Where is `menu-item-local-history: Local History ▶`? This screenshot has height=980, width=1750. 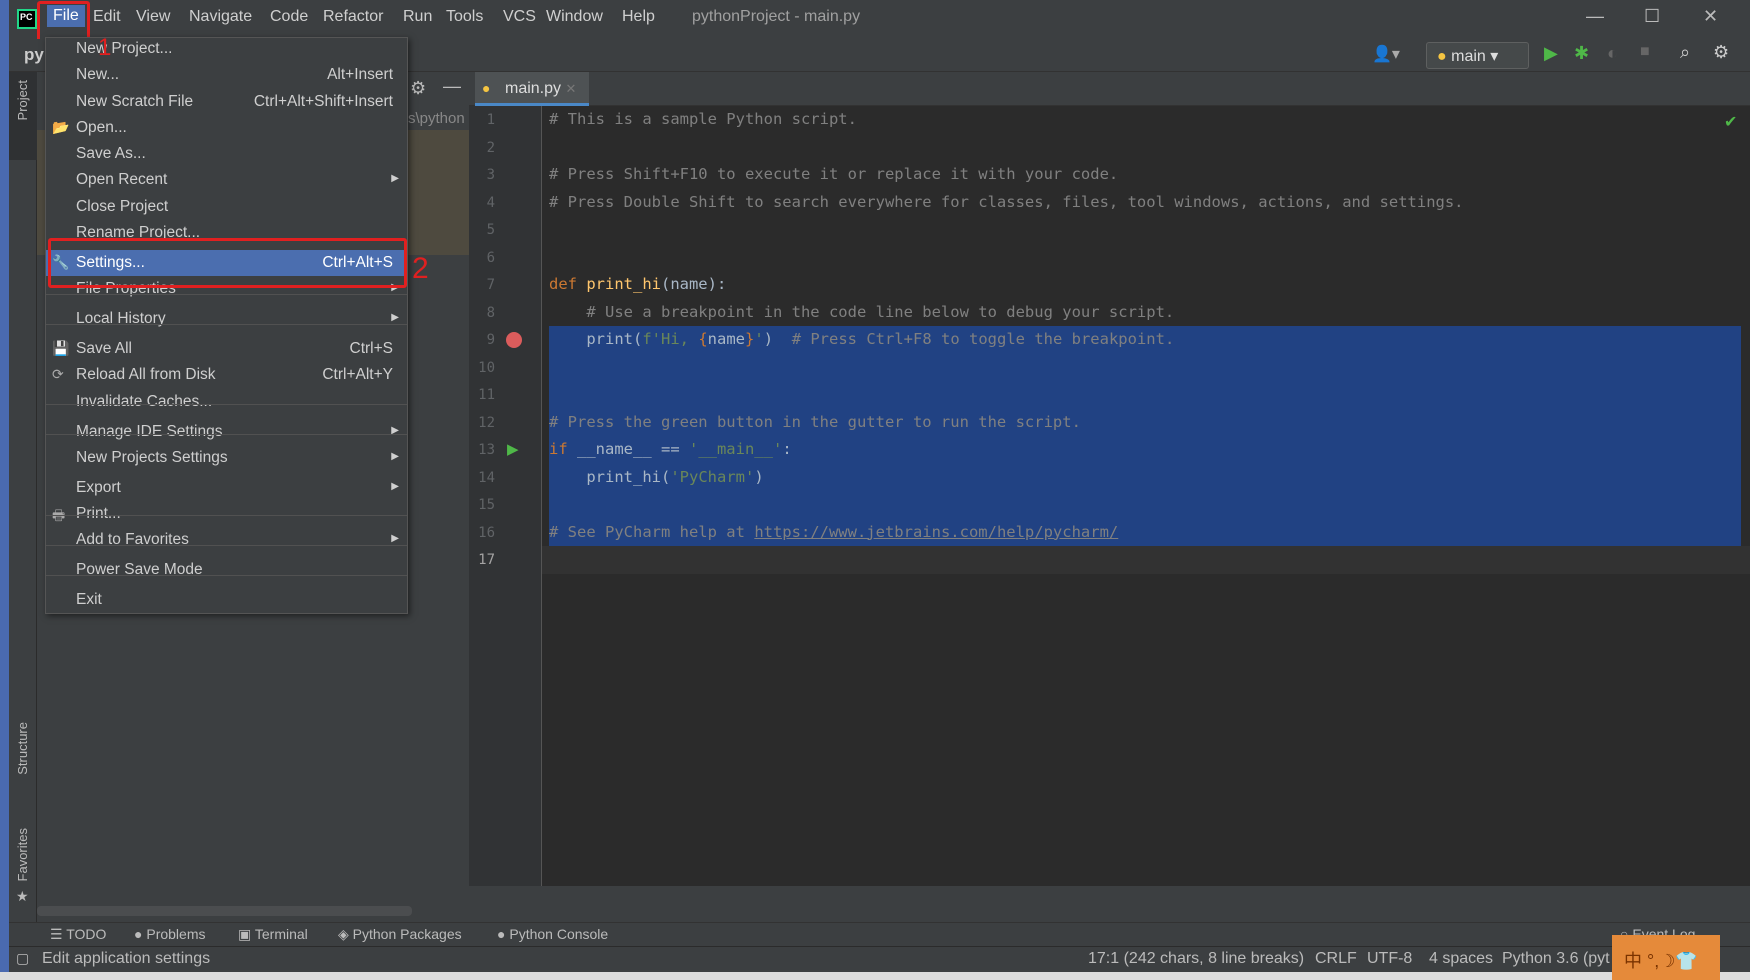 menu-item-local-history: Local History ▶ is located at coordinates (226, 319).